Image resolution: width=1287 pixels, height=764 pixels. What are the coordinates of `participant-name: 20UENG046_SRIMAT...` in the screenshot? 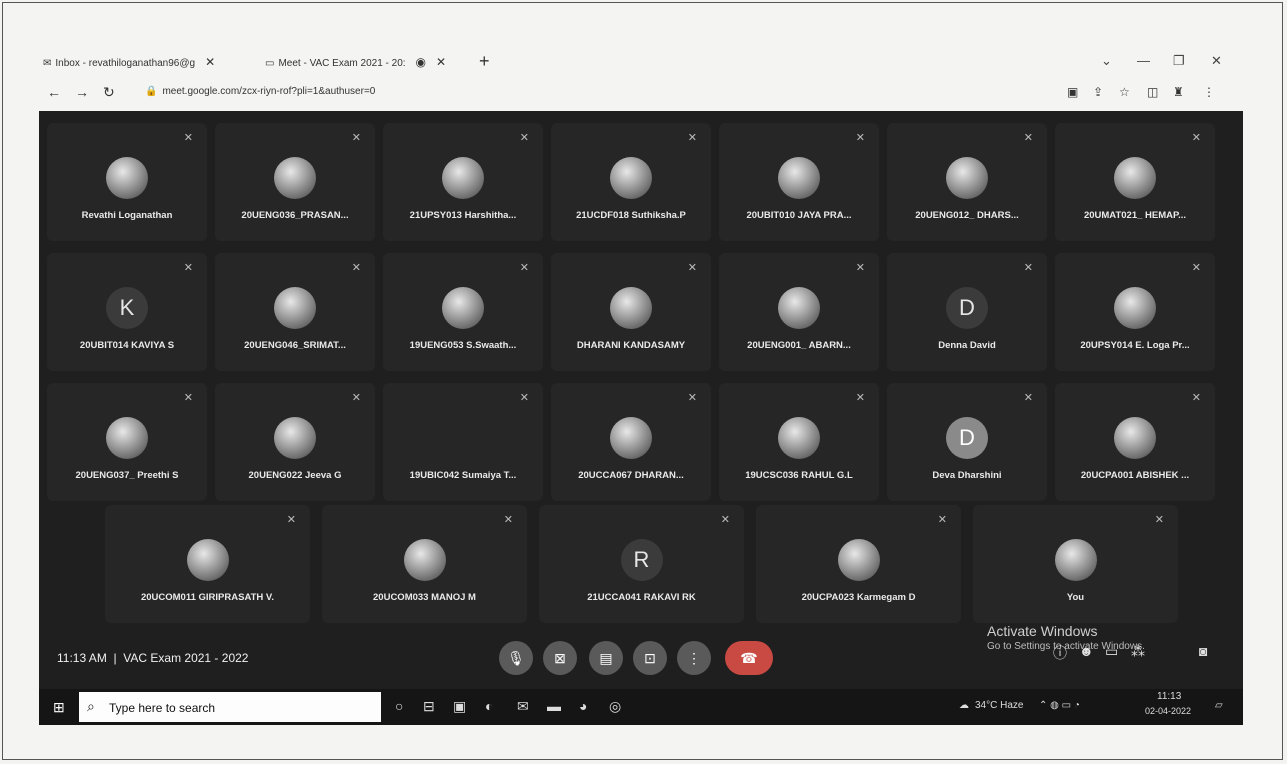 It's located at (295, 345).